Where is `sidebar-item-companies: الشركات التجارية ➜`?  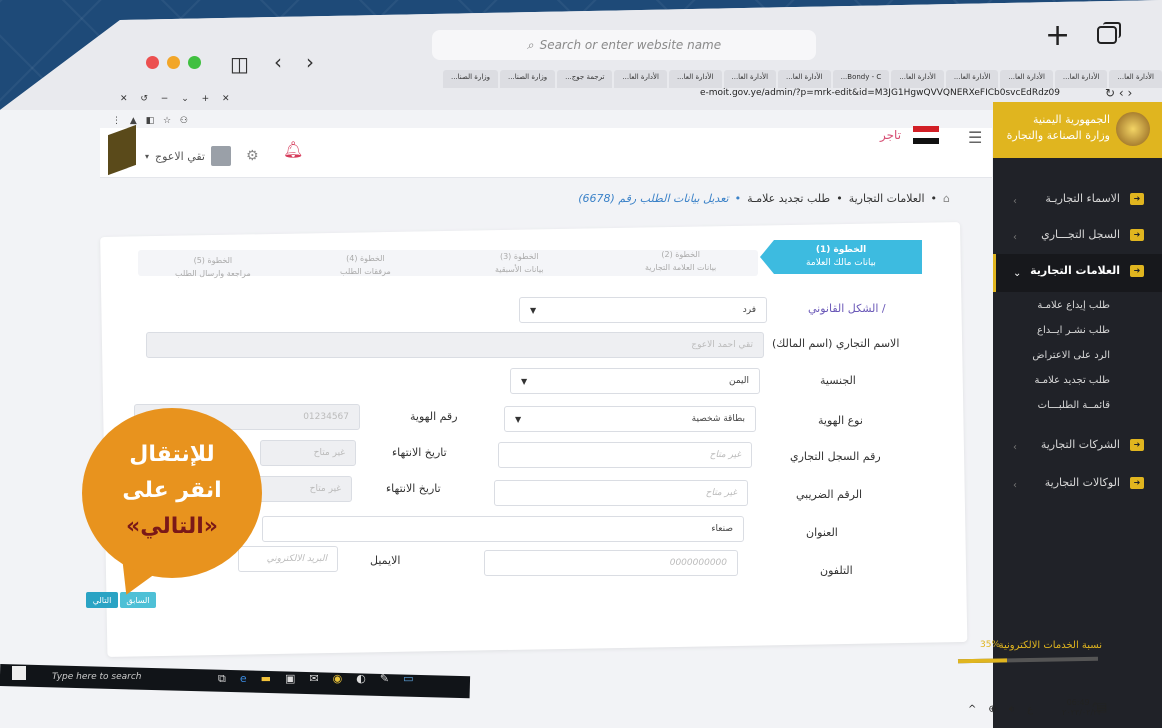
sidebar-item-companies: الشركات التجارية ➜ is located at coordinates (1092, 444).